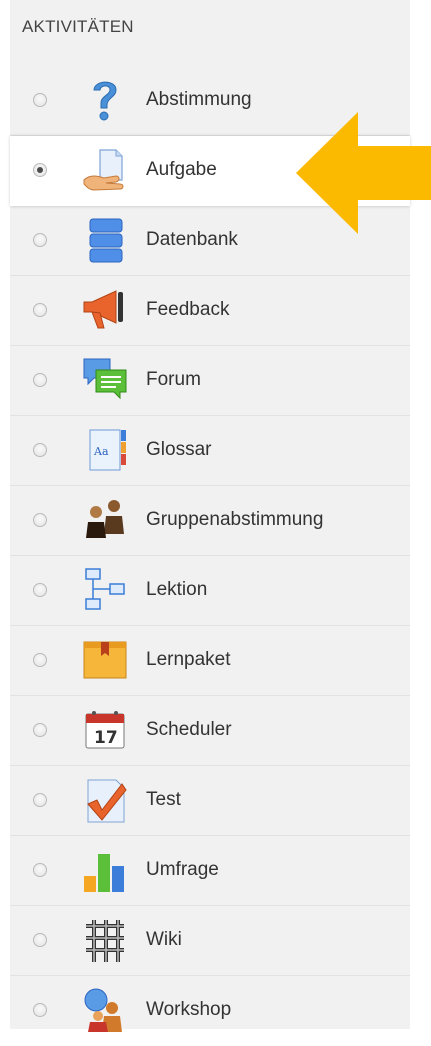  Describe the element at coordinates (210, 381) in the screenshot. I see `activity-option-forum: Forum` at that location.